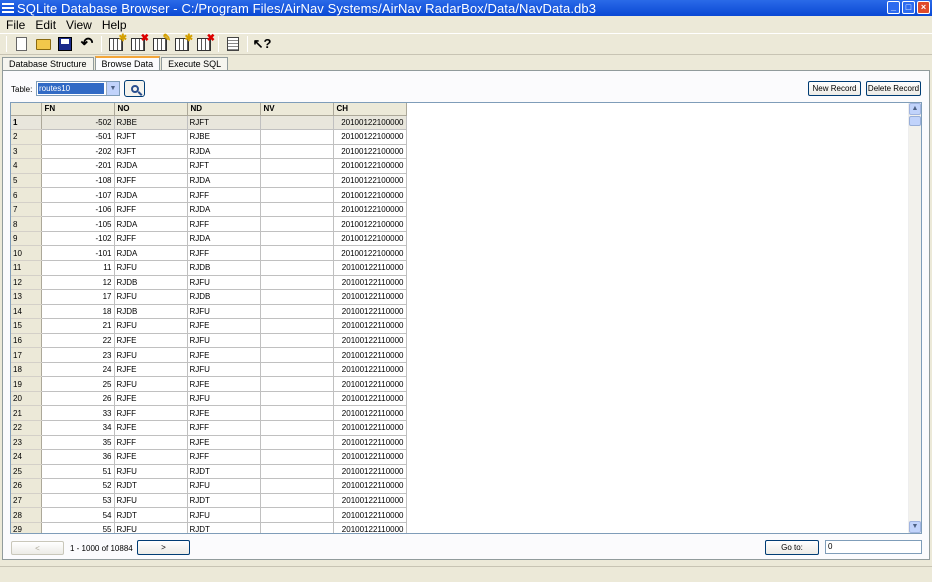 This screenshot has width=932, height=582. I want to click on cell-nd: RJFE, so click(224, 326).